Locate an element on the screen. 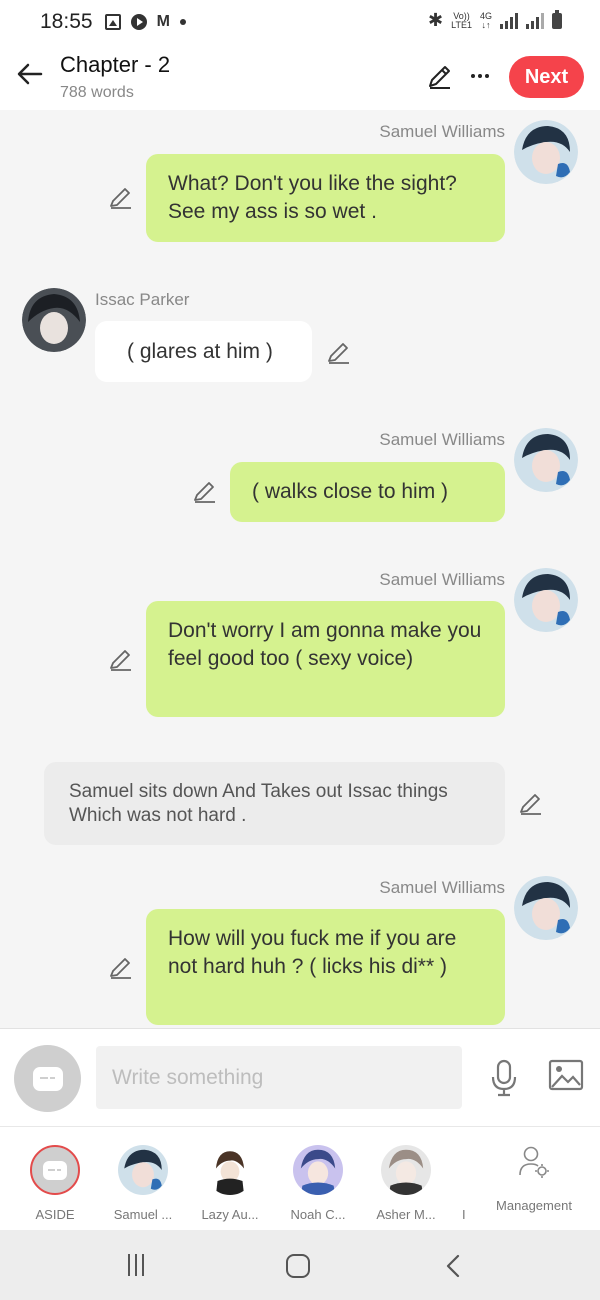 Image resolution: width=600 pixels, height=1300 pixels. m-app-icon: M is located at coordinates (163, 21).